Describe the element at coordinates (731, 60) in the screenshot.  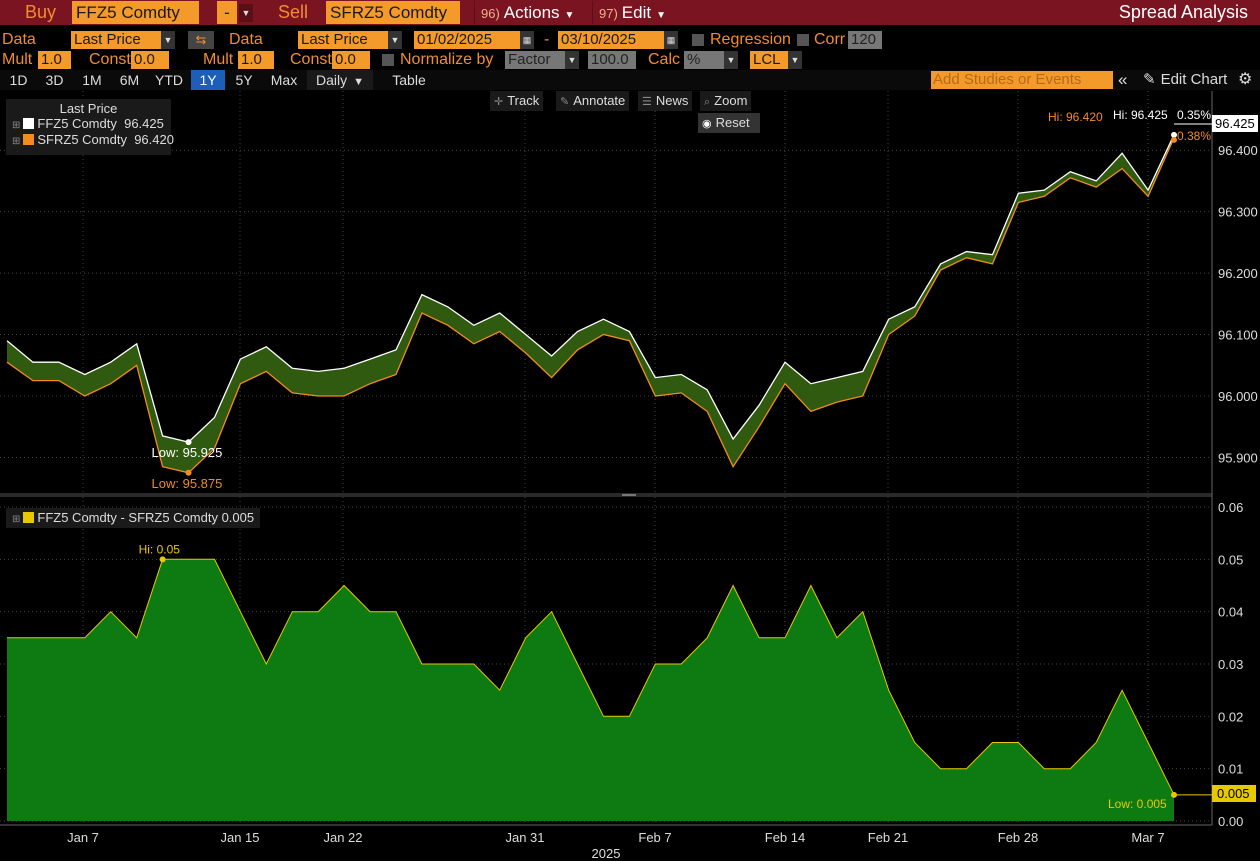
I see `calc-dropdown-icon: ▼` at that location.